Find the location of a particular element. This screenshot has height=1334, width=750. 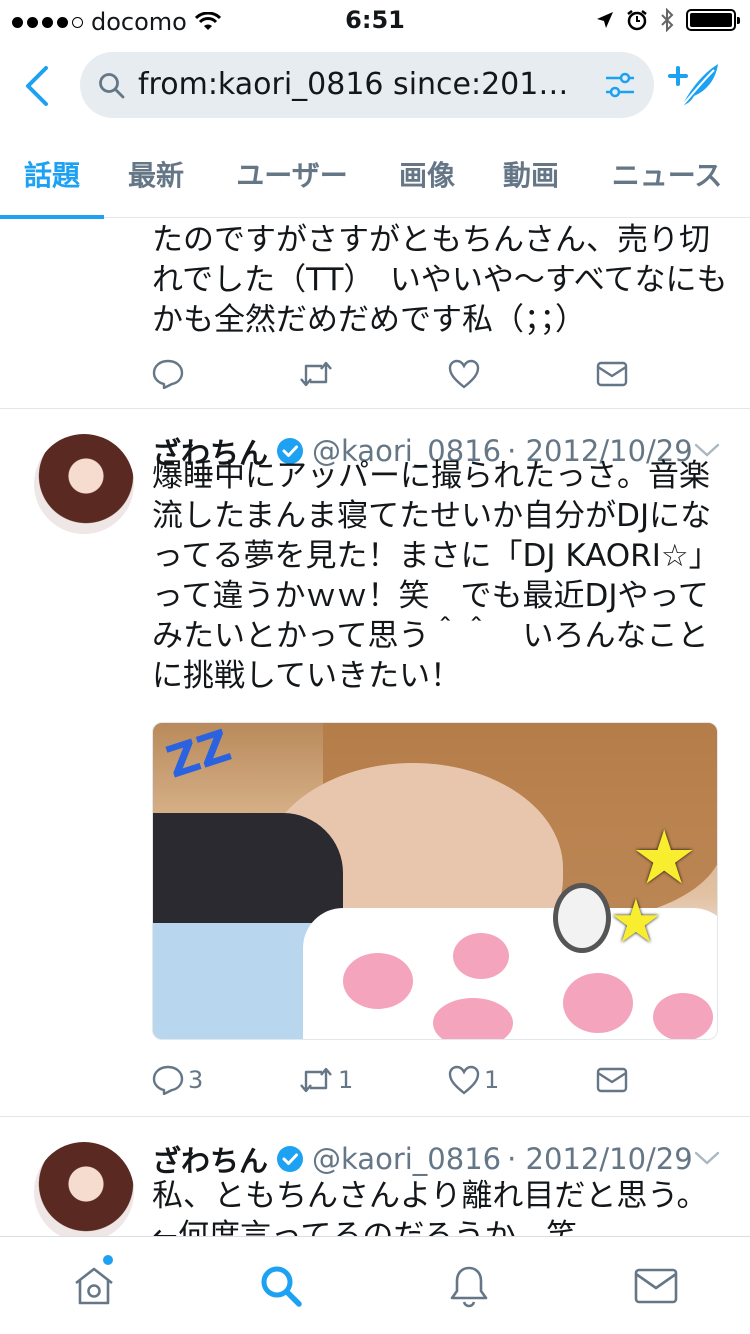

tab-users: ユーザー is located at coordinates (292, 174).